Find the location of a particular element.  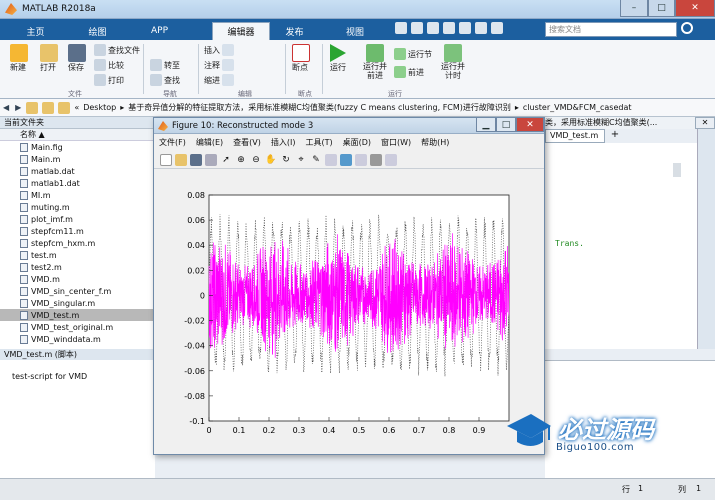

menu-window: 窗口(W) is located at coordinates (396, 142).